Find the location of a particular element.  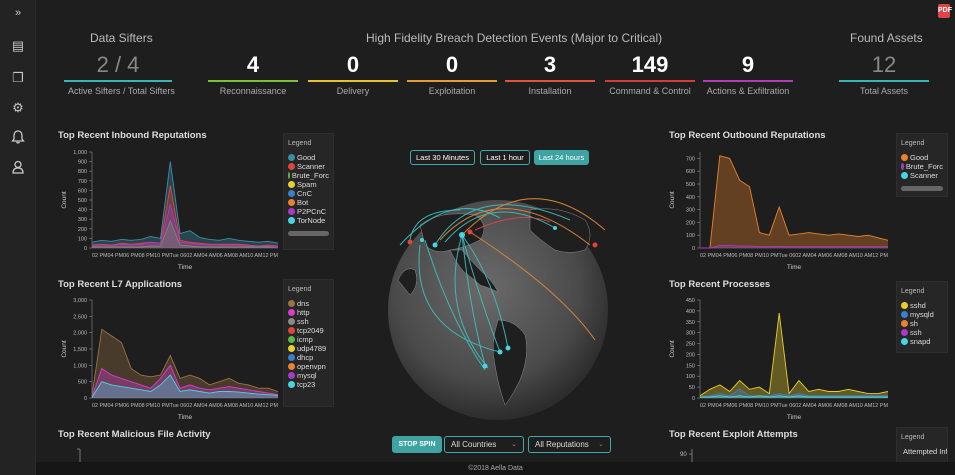

attack-globe is located at coordinates (497, 301).